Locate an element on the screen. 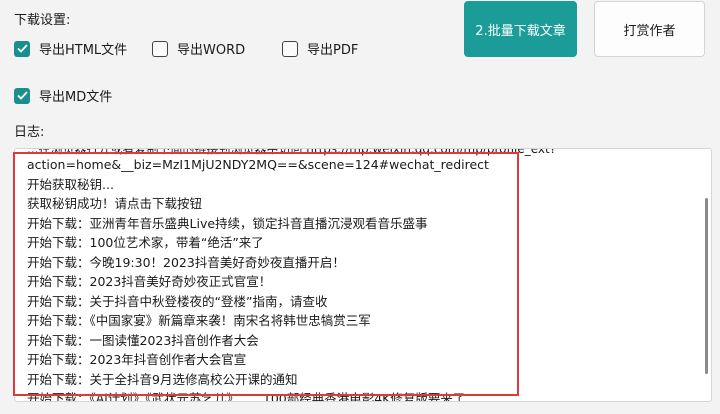 Image resolution: width=720 pixels, height=414 pixels. export-word-label: 导出WORD is located at coordinates (211, 50).